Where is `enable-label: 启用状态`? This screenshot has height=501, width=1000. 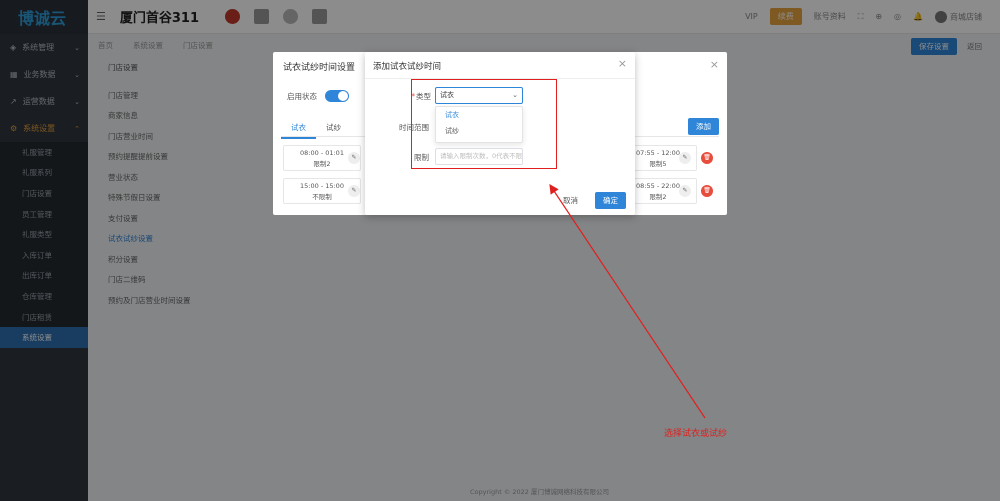 enable-label: 启用状态 is located at coordinates (302, 96).